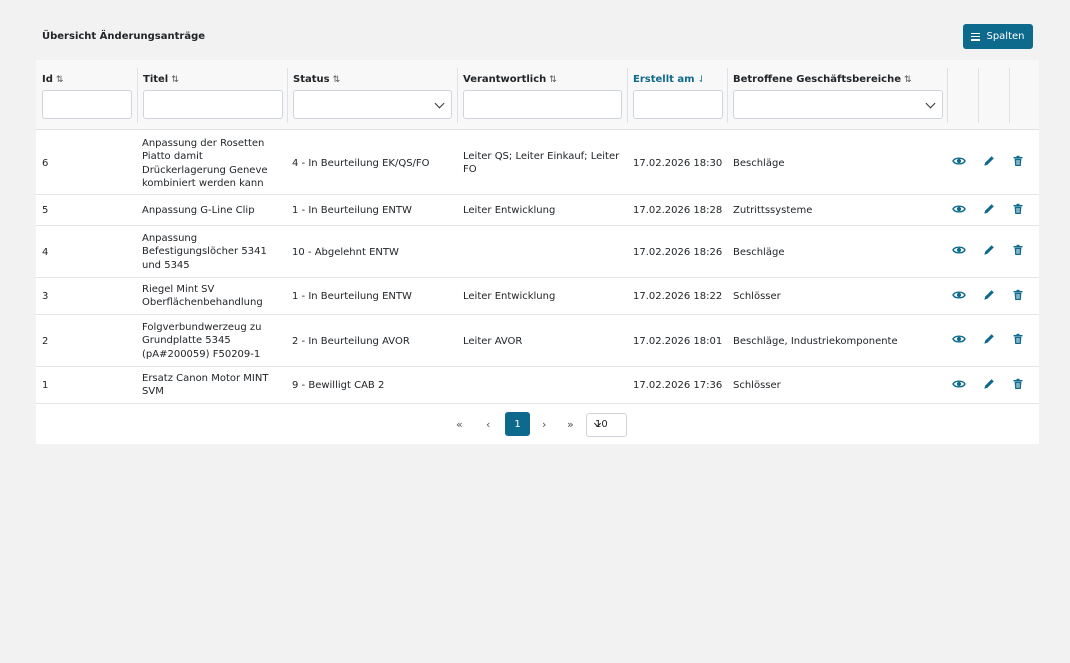  I want to click on cell-erstellt: 17.02.2026 18:01, so click(678, 341).